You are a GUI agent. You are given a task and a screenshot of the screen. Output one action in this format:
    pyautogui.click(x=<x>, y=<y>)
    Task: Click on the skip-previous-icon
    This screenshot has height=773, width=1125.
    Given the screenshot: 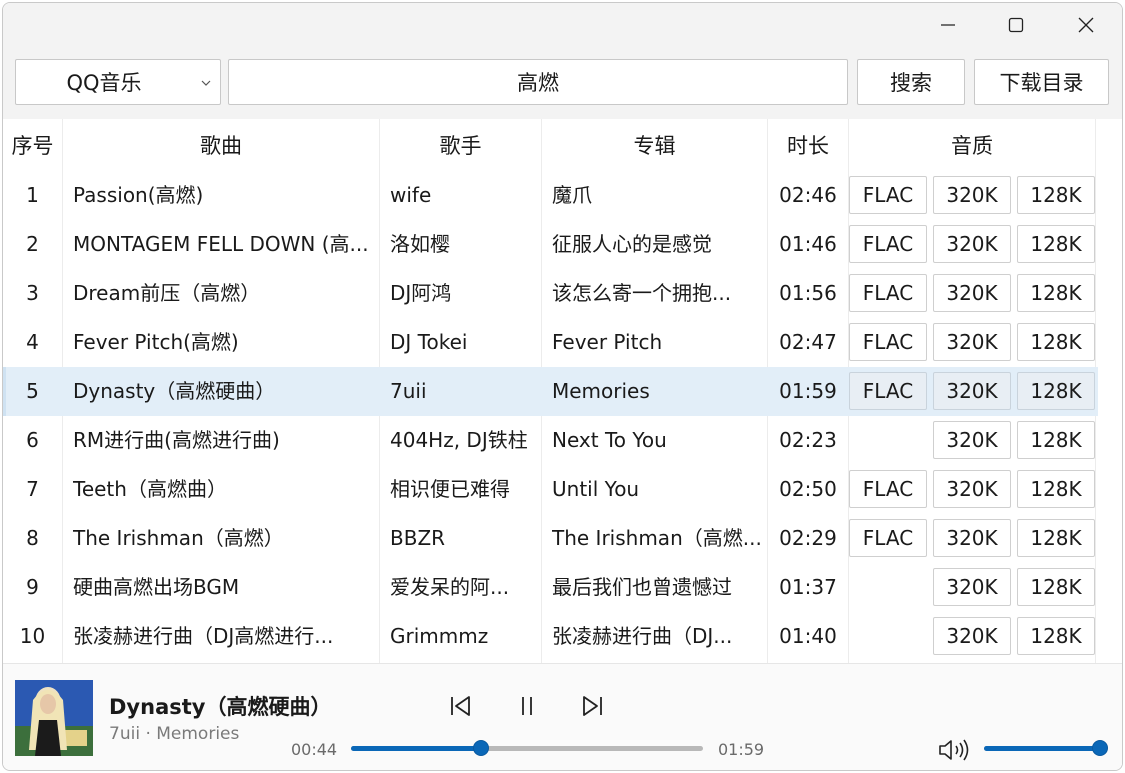 What is the action you would take?
    pyautogui.click(x=461, y=706)
    